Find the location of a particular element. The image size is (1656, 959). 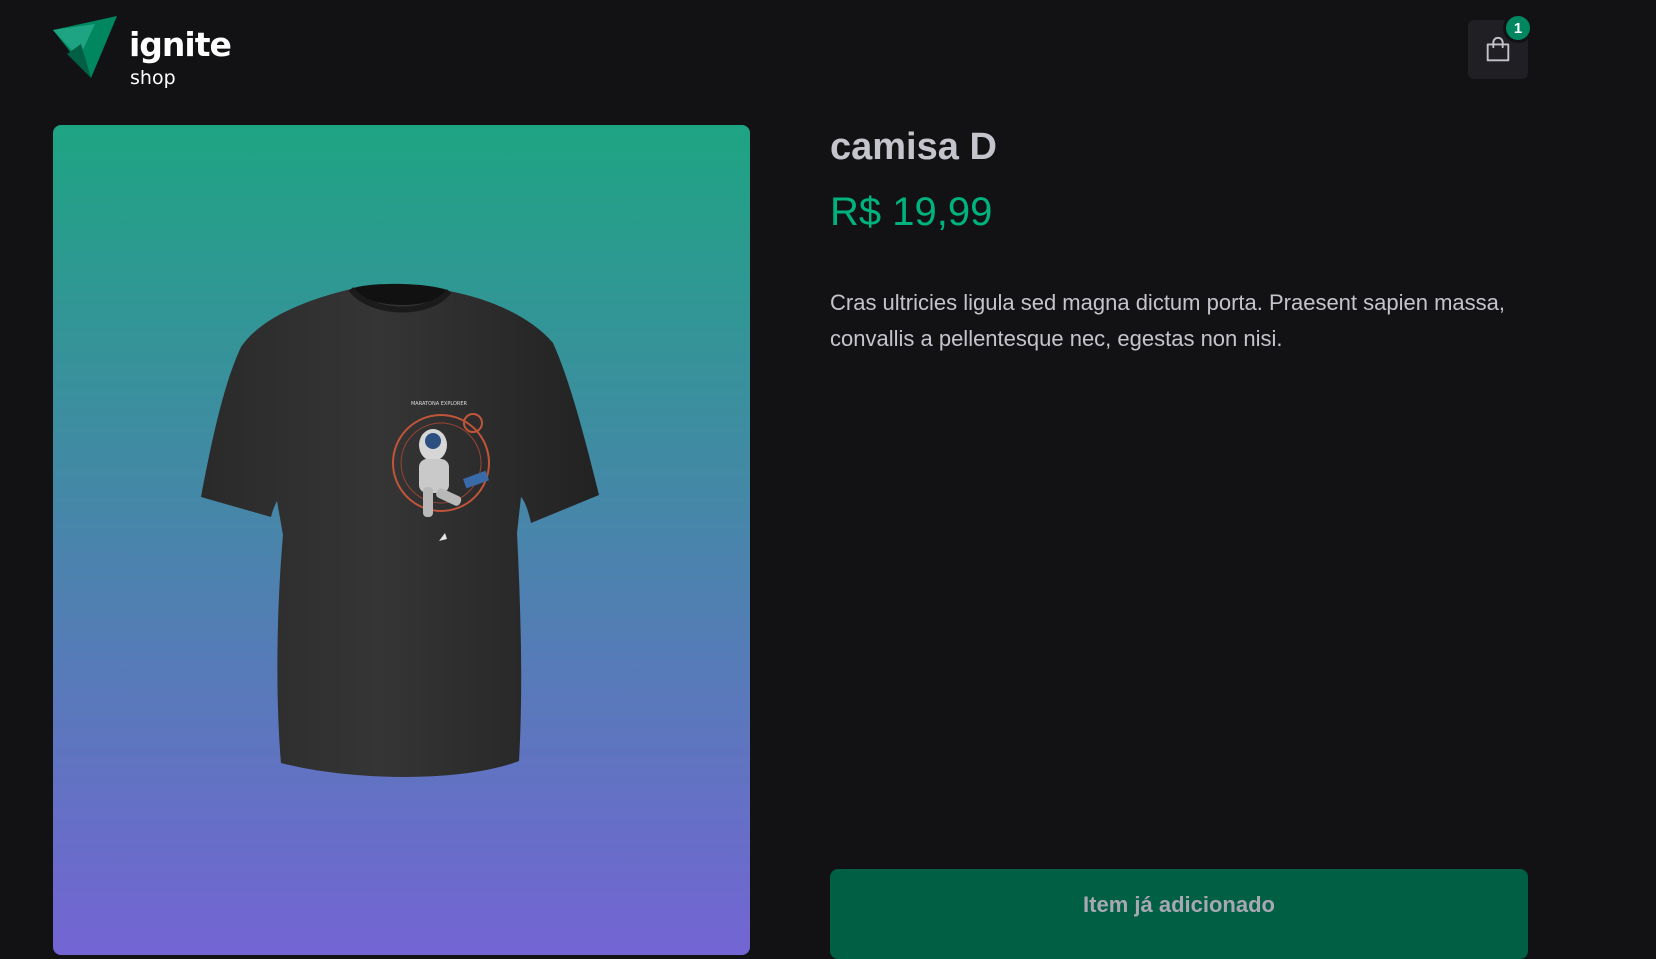

product-title: camisa D is located at coordinates (913, 147).